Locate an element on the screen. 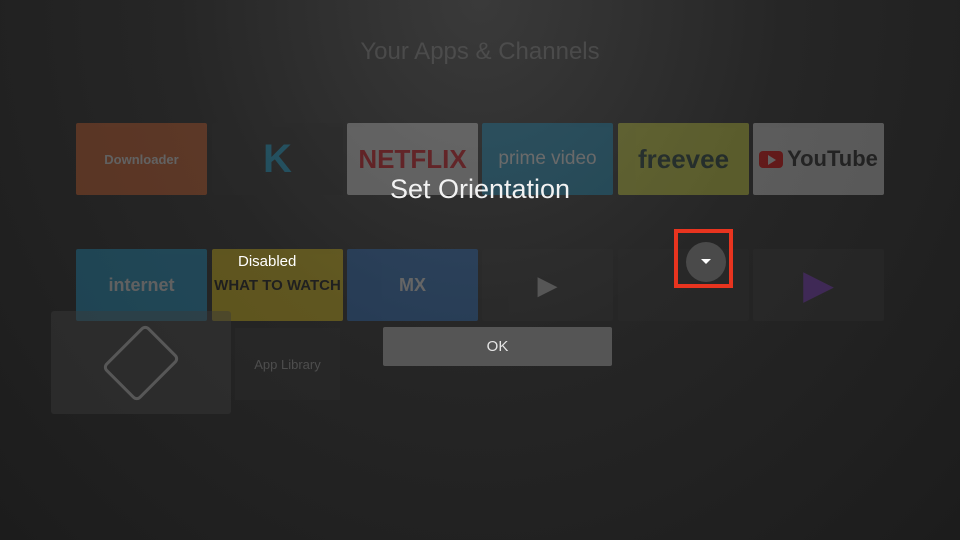 This screenshot has height=540, width=960. app-tile-mx-player: MX is located at coordinates (412, 285).